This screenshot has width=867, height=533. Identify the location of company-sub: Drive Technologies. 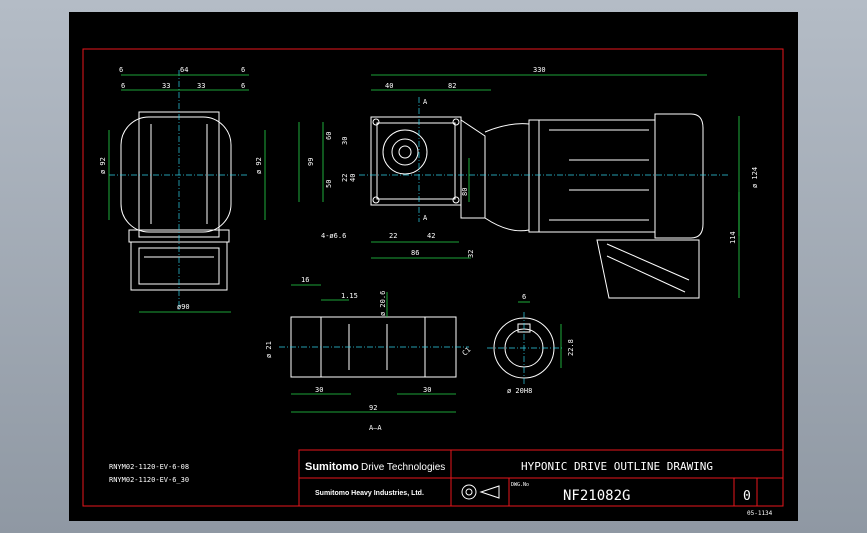
(403, 467).